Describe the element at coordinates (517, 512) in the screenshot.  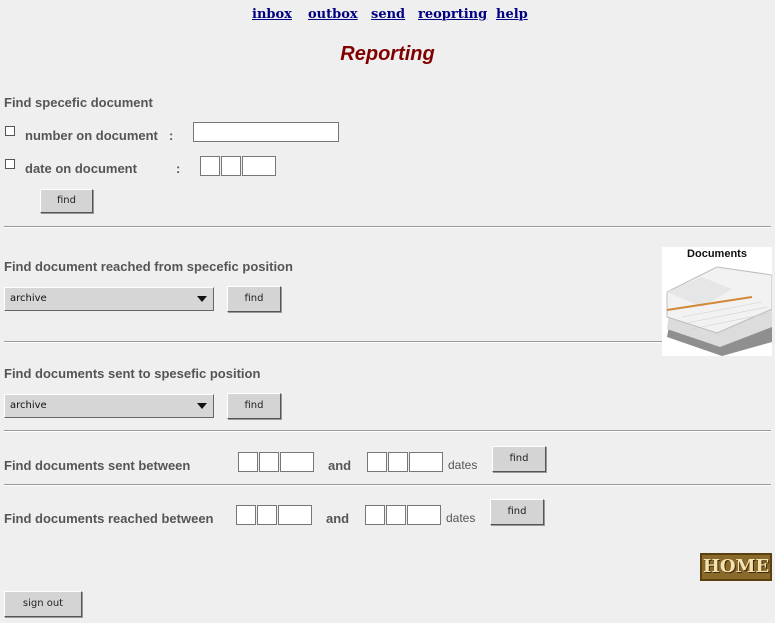
I see `find-reached-between-button: find` at that location.